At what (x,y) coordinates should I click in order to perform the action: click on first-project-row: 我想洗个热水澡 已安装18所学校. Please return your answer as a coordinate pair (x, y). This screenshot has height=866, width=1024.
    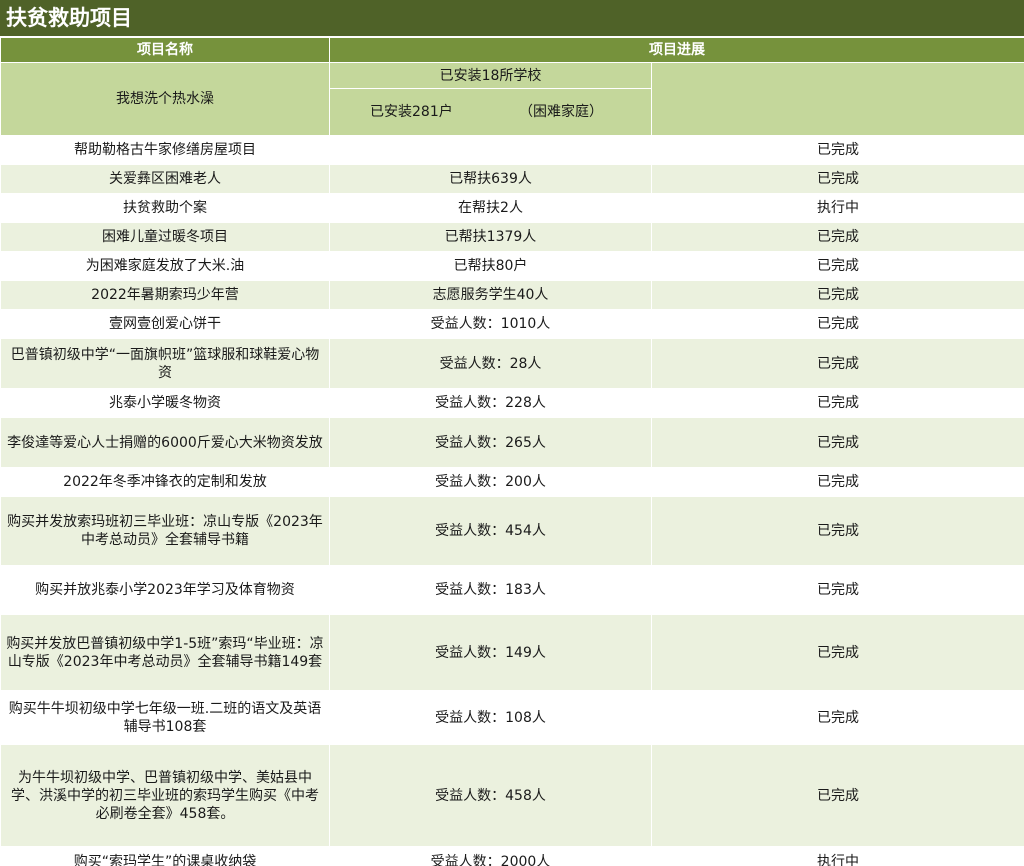
    Looking at the image, I should click on (512, 99).